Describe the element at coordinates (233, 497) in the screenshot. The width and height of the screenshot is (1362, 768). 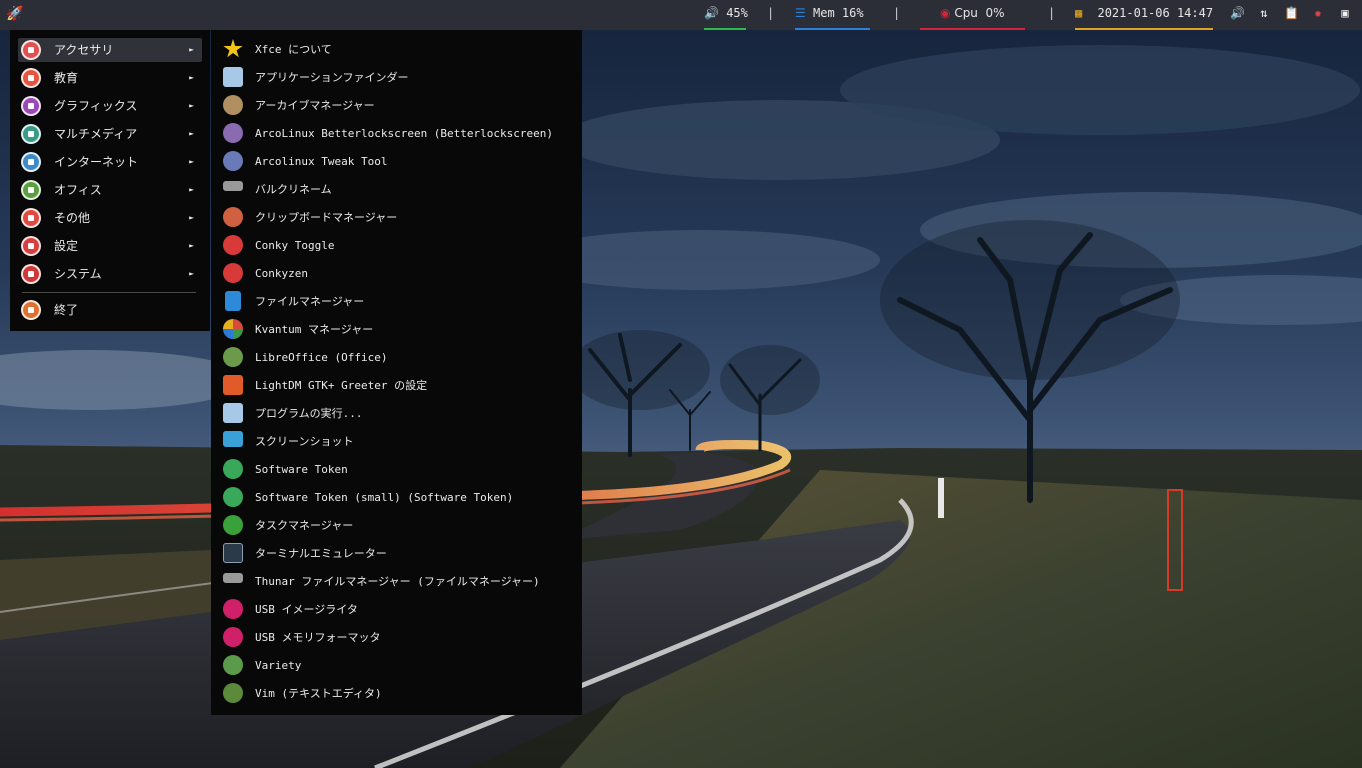
I see `token-icon` at that location.